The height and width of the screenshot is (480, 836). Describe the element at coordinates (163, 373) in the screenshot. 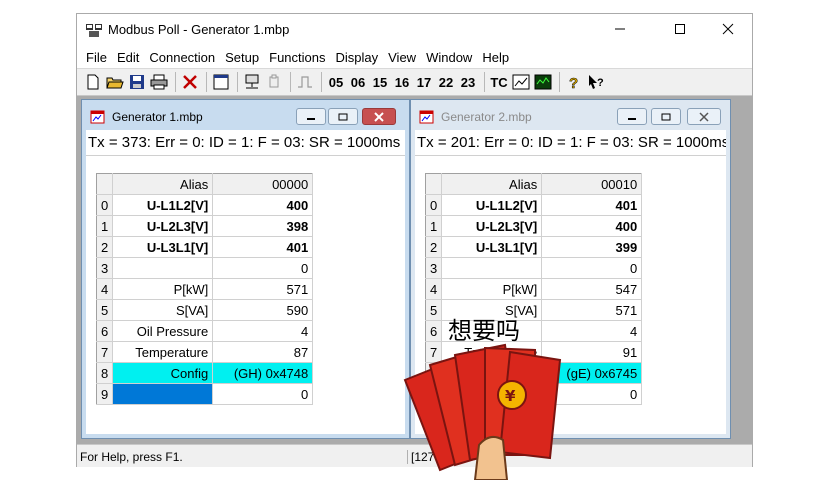

I see `alias-cell: Config` at that location.